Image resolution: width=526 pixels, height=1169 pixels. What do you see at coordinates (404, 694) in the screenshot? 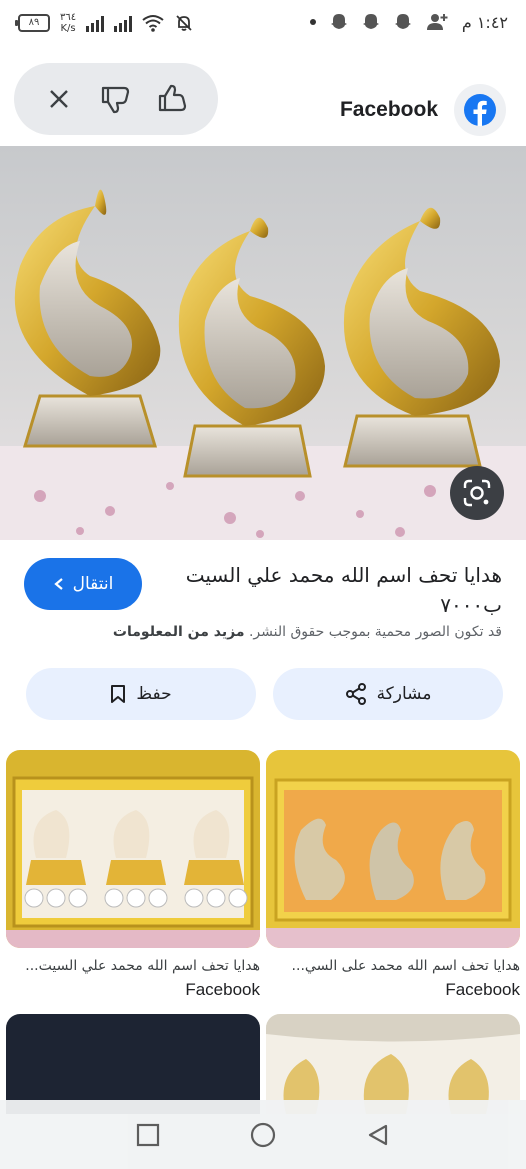
I see `share-button-label: مشاركة` at bounding box center [404, 694].